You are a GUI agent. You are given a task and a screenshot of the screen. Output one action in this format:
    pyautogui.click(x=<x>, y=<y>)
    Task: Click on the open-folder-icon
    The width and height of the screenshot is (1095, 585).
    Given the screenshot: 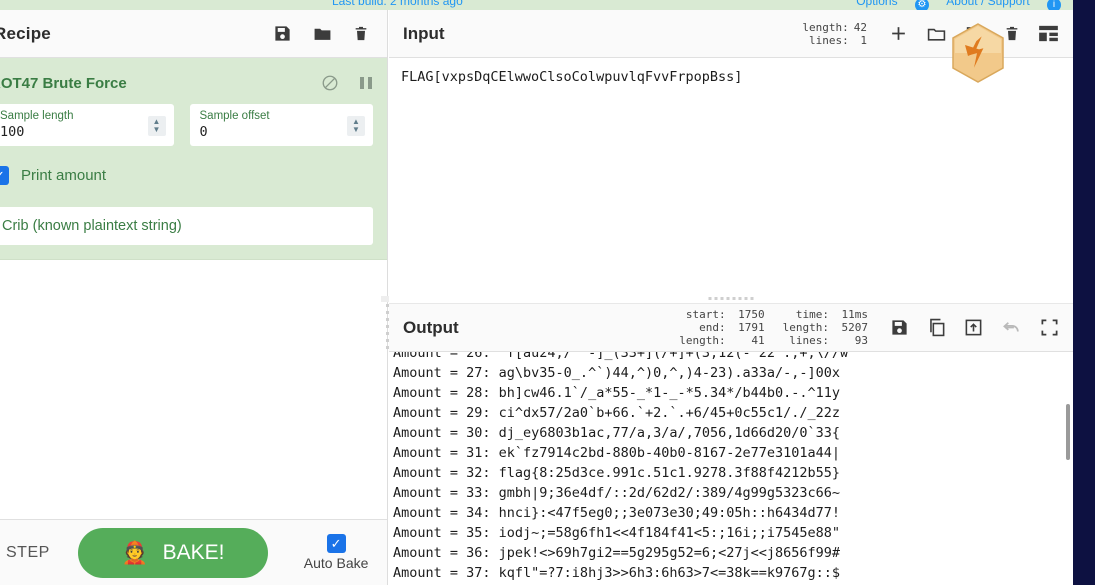 What is the action you would take?
    pyautogui.click(x=936, y=33)
    